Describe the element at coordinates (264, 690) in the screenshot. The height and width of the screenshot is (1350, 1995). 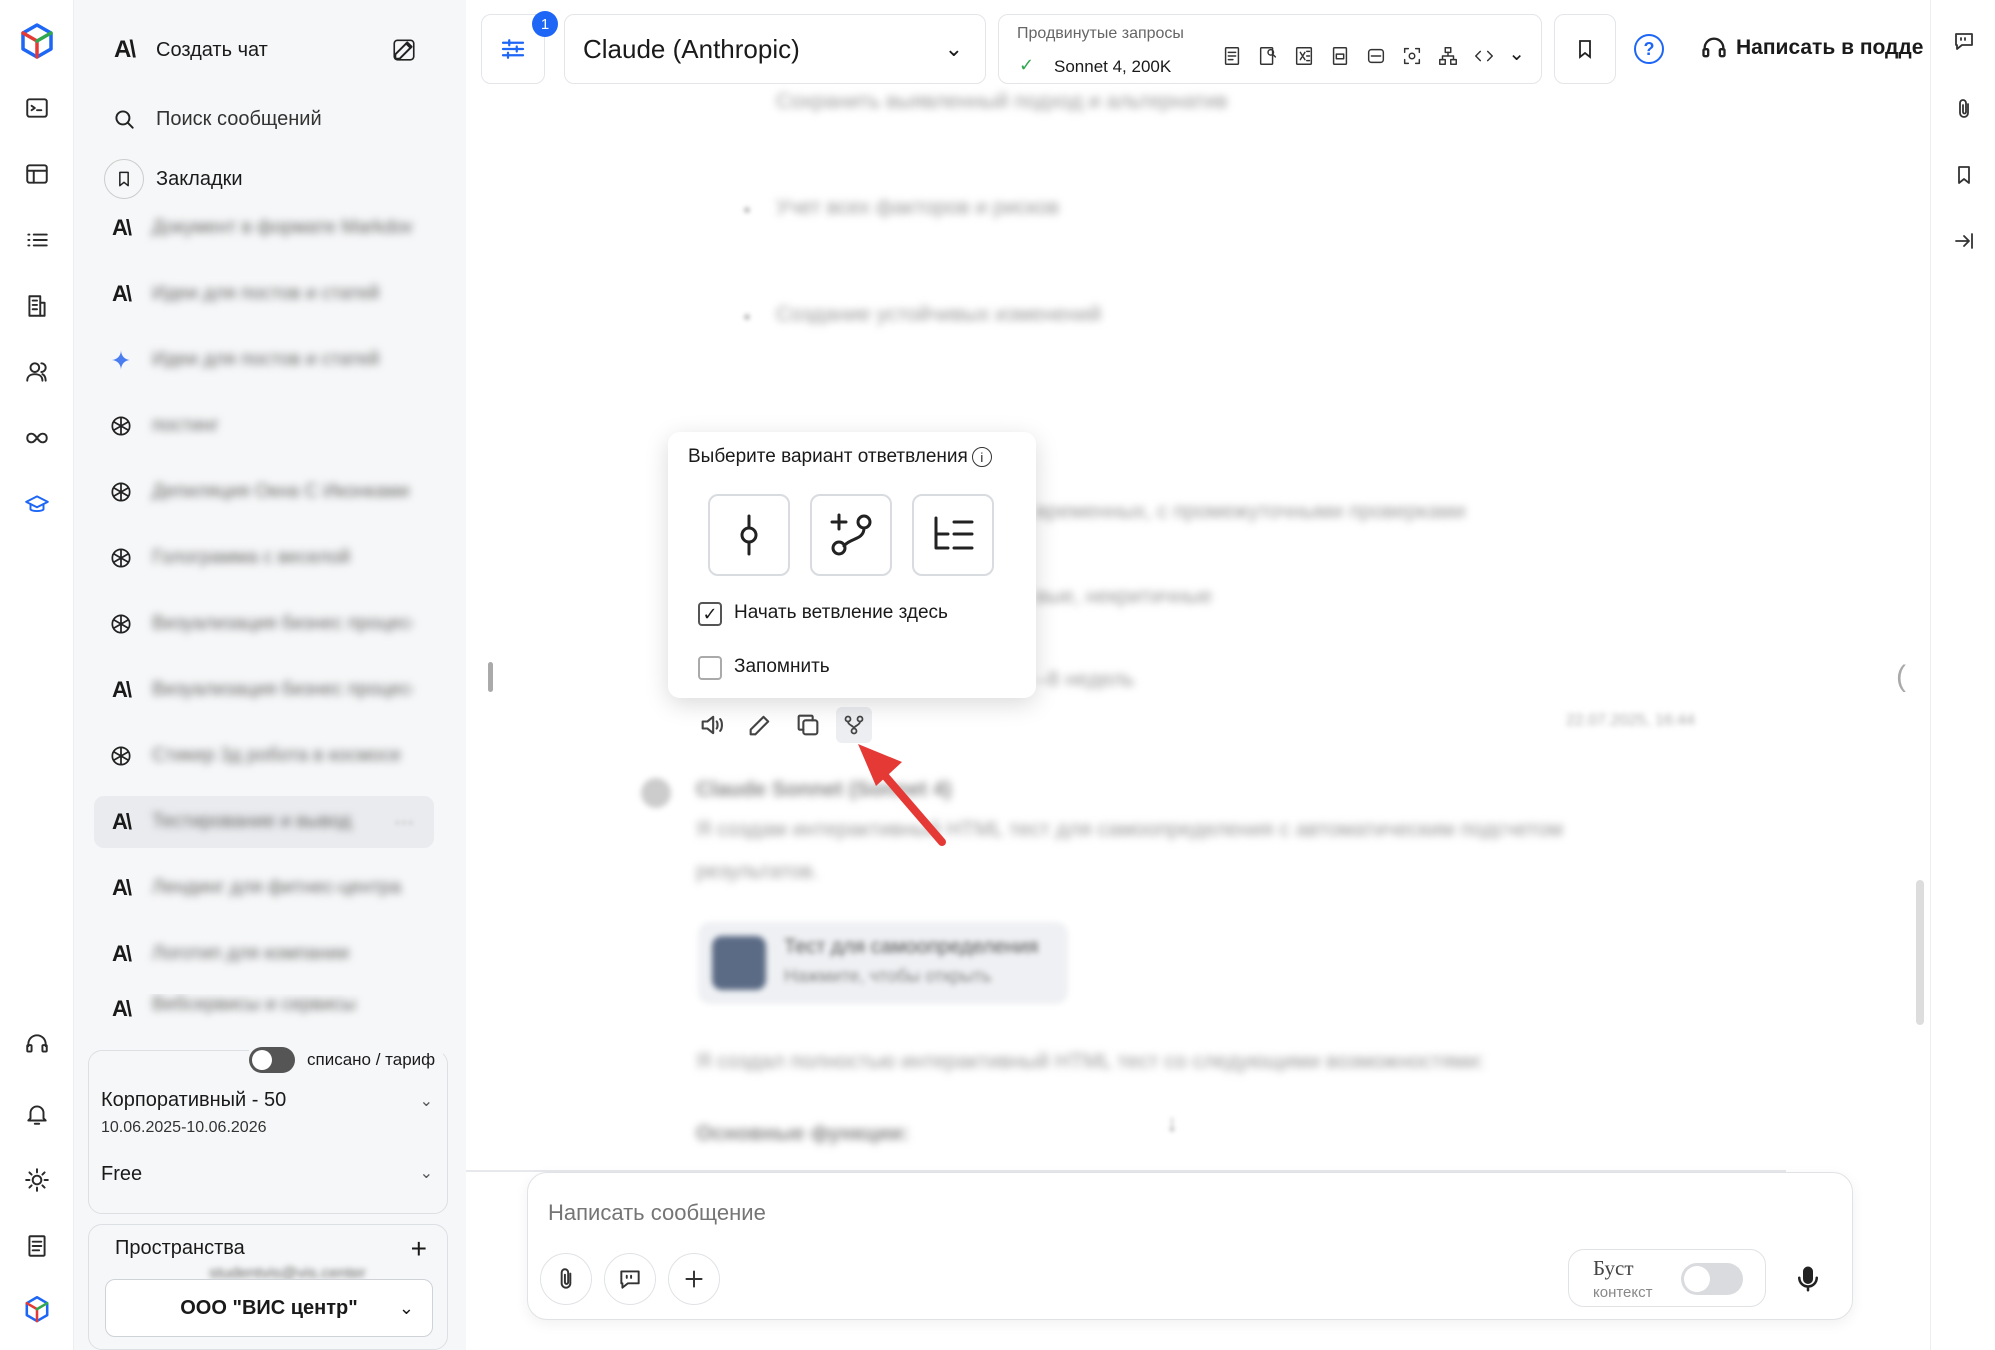
I see `sidebar-chat-item: A\ Визуализация бизнес процессов` at that location.